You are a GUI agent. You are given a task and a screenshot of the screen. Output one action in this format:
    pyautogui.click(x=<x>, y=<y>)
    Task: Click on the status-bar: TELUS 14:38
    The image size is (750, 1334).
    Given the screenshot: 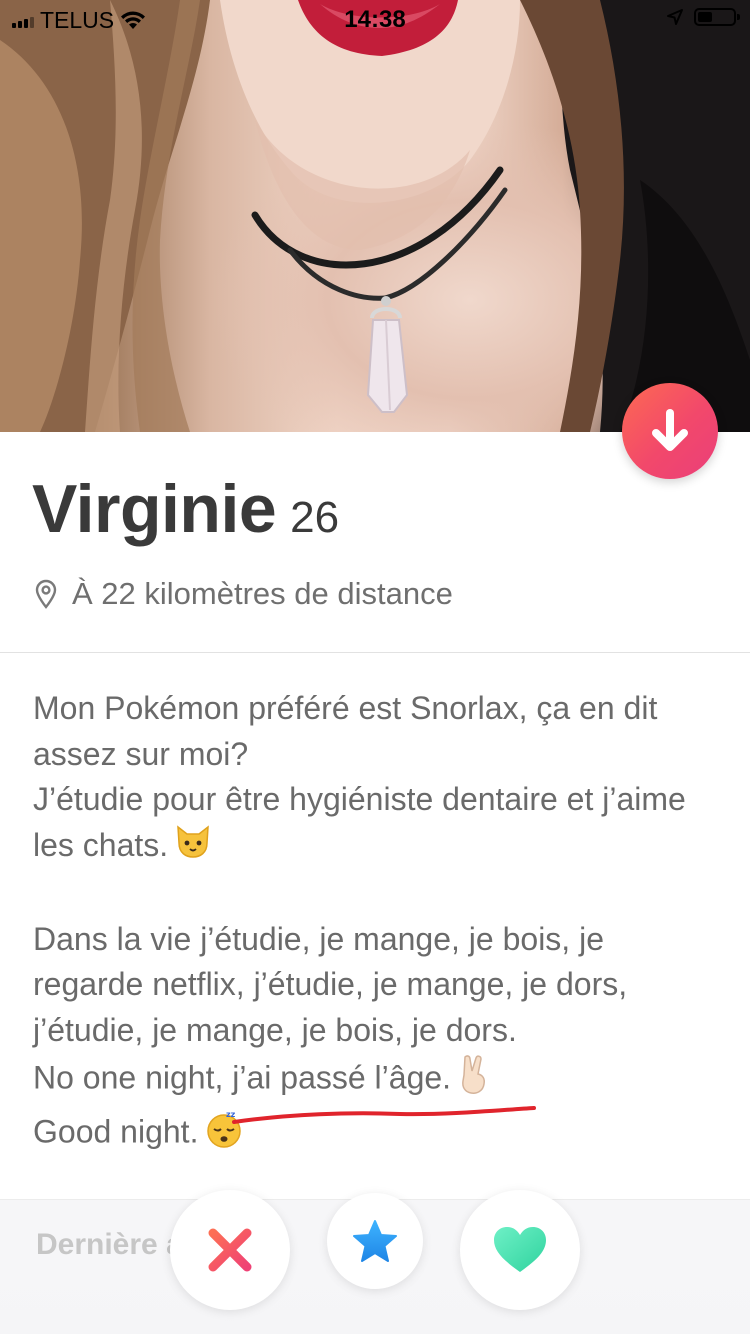 What is the action you would take?
    pyautogui.click(x=375, y=20)
    